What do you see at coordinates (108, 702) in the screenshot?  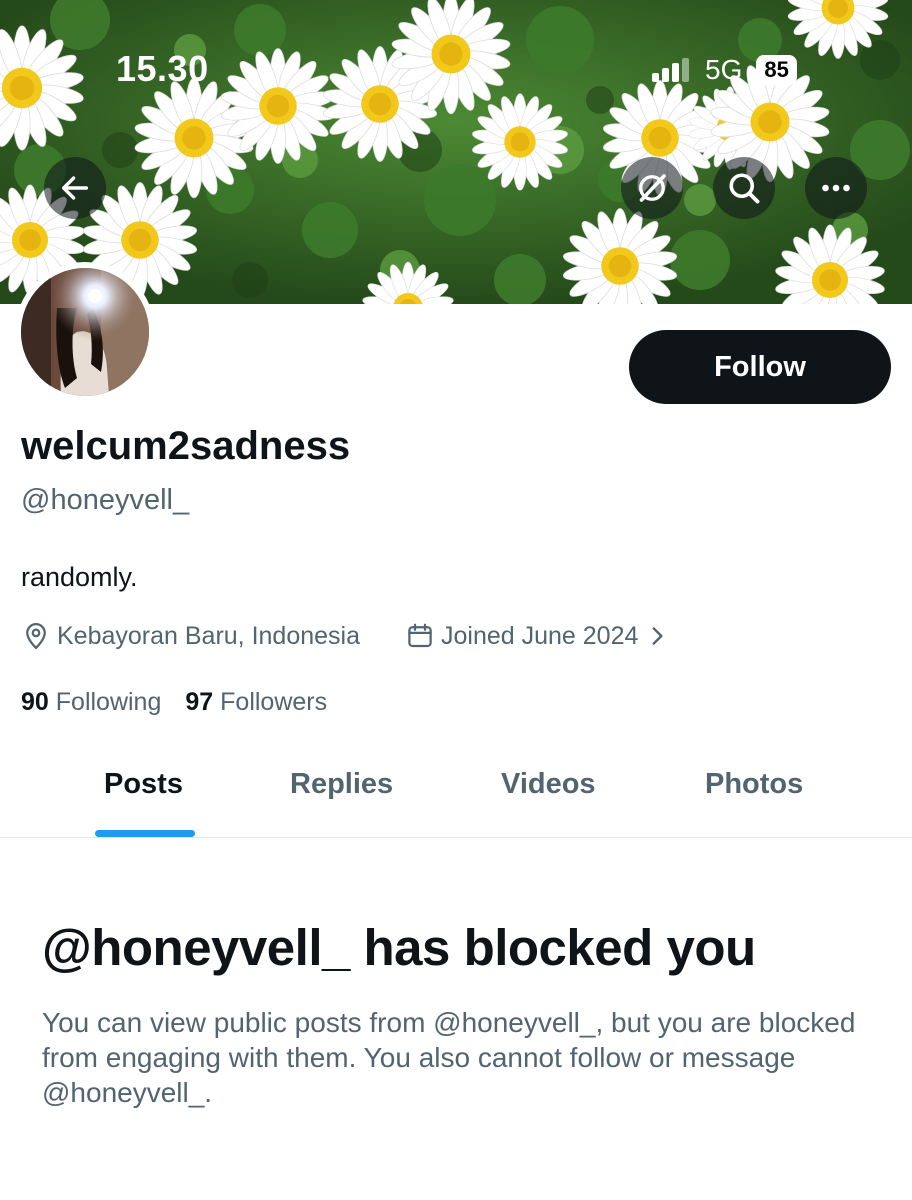 I see `following-label: Following` at bounding box center [108, 702].